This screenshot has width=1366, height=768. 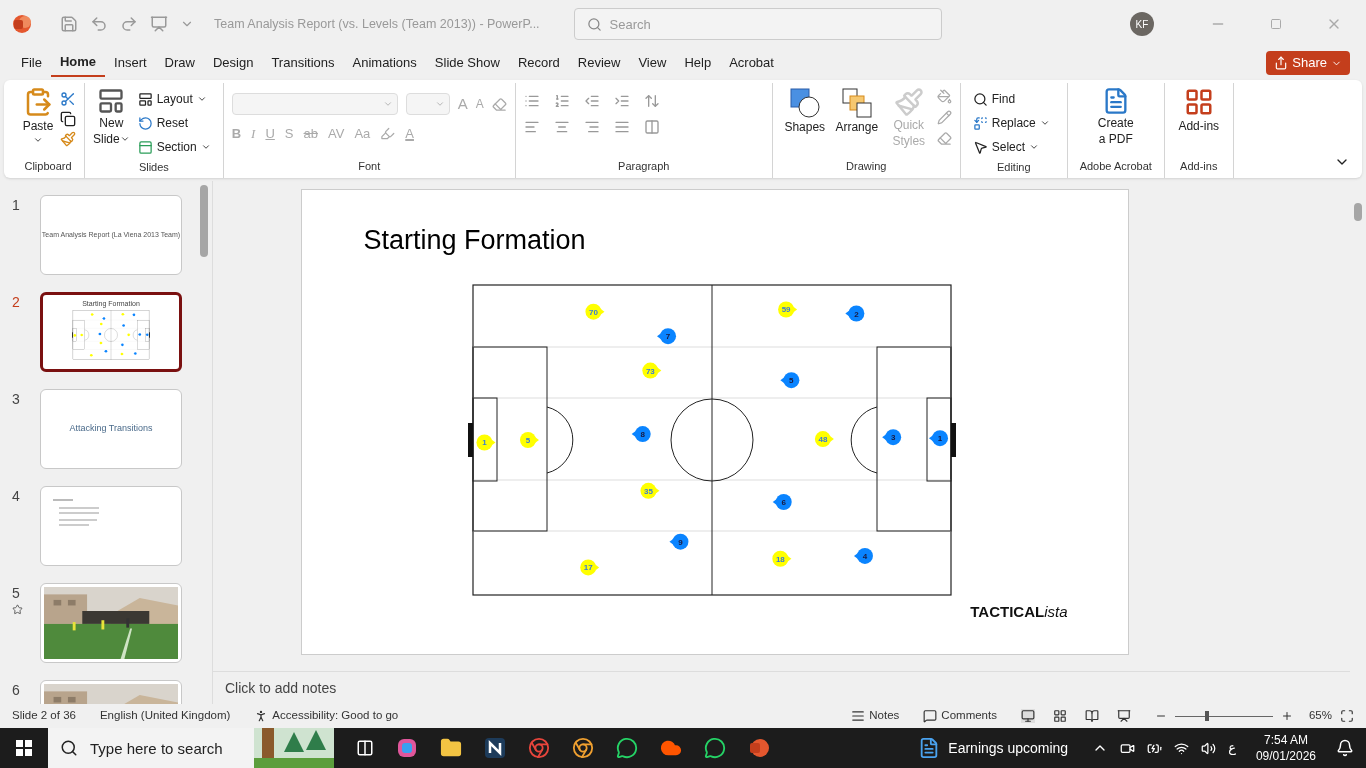 What do you see at coordinates (38, 116) in the screenshot?
I see `paste-button: Paste` at bounding box center [38, 116].